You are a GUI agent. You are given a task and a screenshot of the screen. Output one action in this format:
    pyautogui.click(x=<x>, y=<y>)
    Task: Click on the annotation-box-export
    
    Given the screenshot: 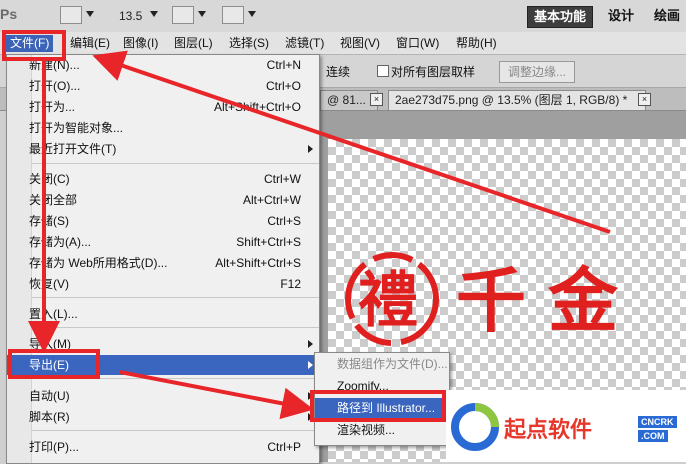 What is the action you would take?
    pyautogui.click(x=54, y=364)
    